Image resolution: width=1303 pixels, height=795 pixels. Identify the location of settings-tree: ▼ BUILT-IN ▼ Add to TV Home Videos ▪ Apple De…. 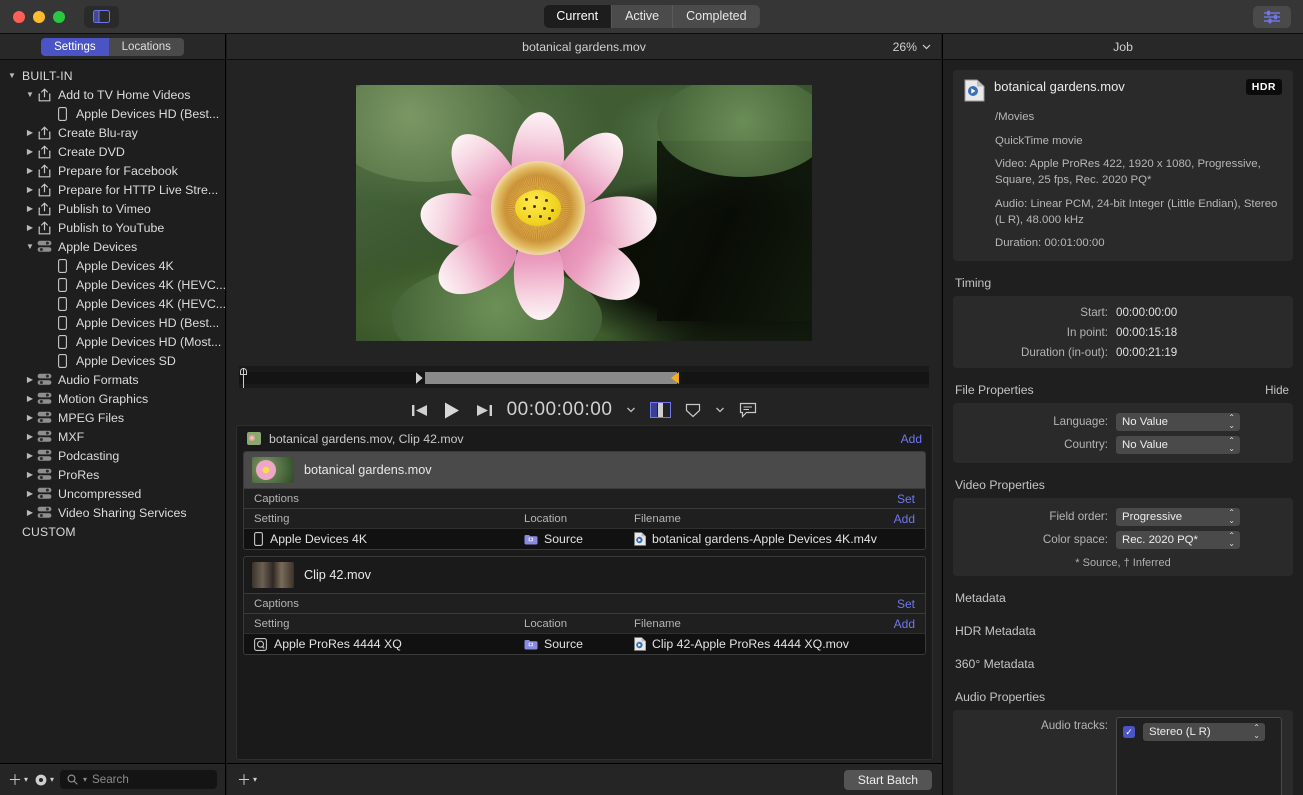
(113, 300).